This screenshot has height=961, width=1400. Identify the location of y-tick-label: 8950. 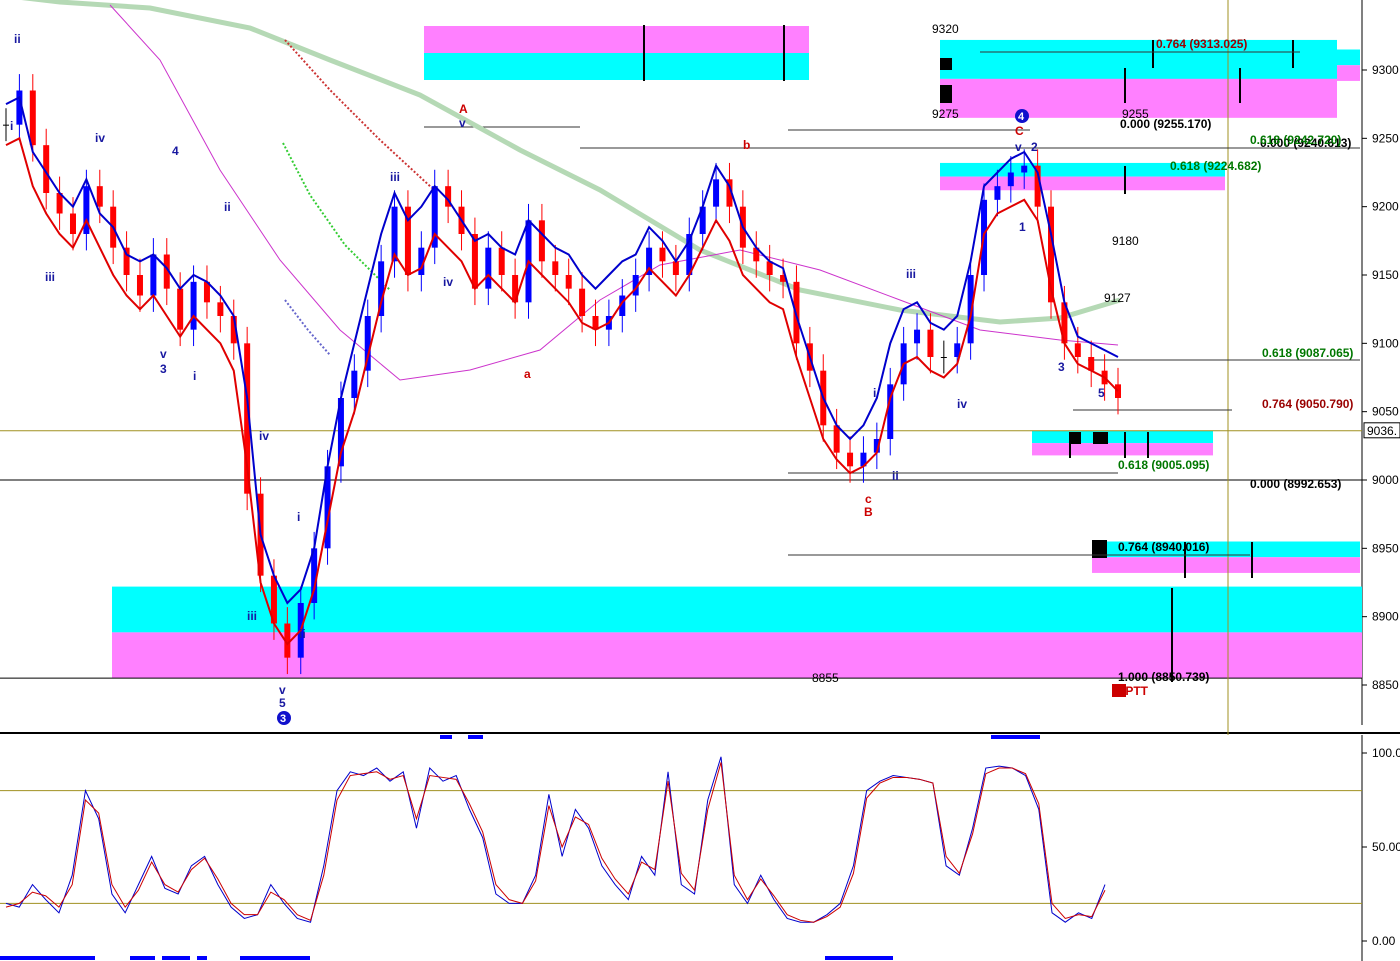
(1385, 548).